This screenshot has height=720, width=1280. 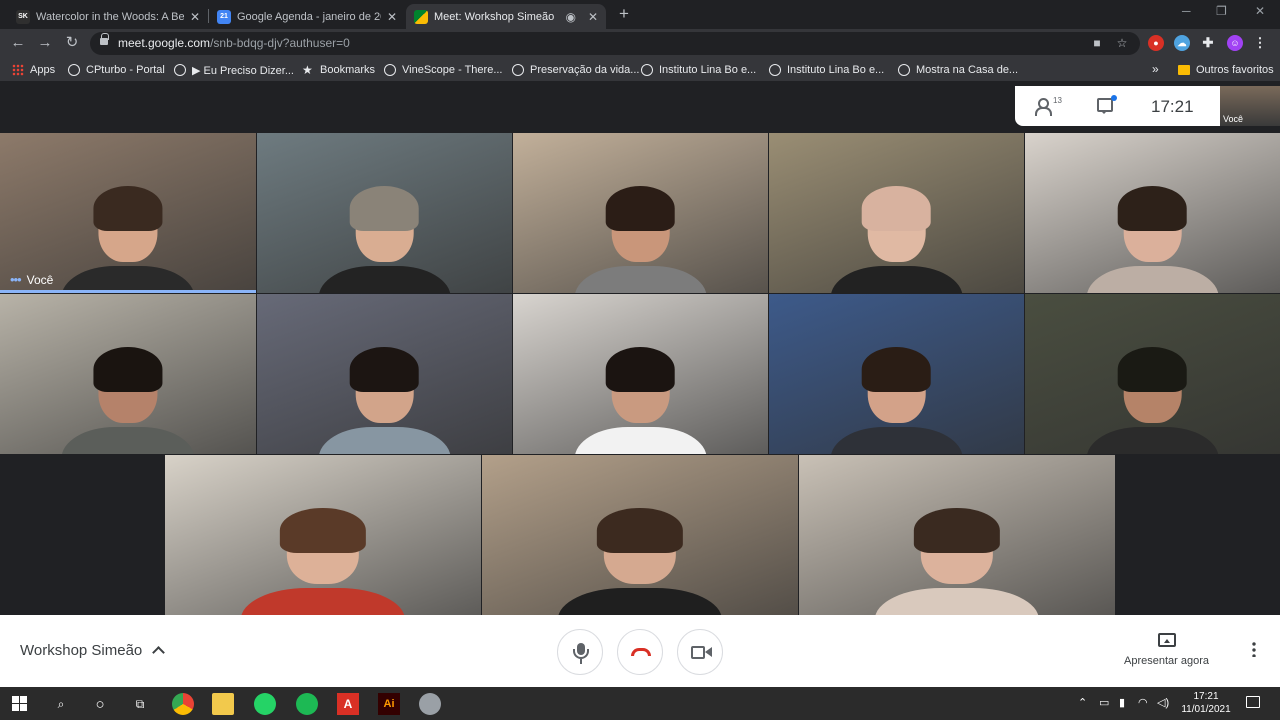 What do you see at coordinates (72, 43) in the screenshot?
I see `reload-icon: ↻` at bounding box center [72, 43].